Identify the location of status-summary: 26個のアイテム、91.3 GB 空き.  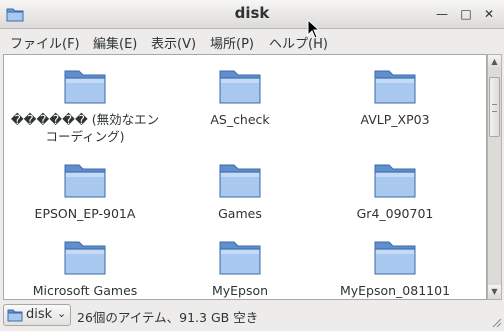
(168, 317).